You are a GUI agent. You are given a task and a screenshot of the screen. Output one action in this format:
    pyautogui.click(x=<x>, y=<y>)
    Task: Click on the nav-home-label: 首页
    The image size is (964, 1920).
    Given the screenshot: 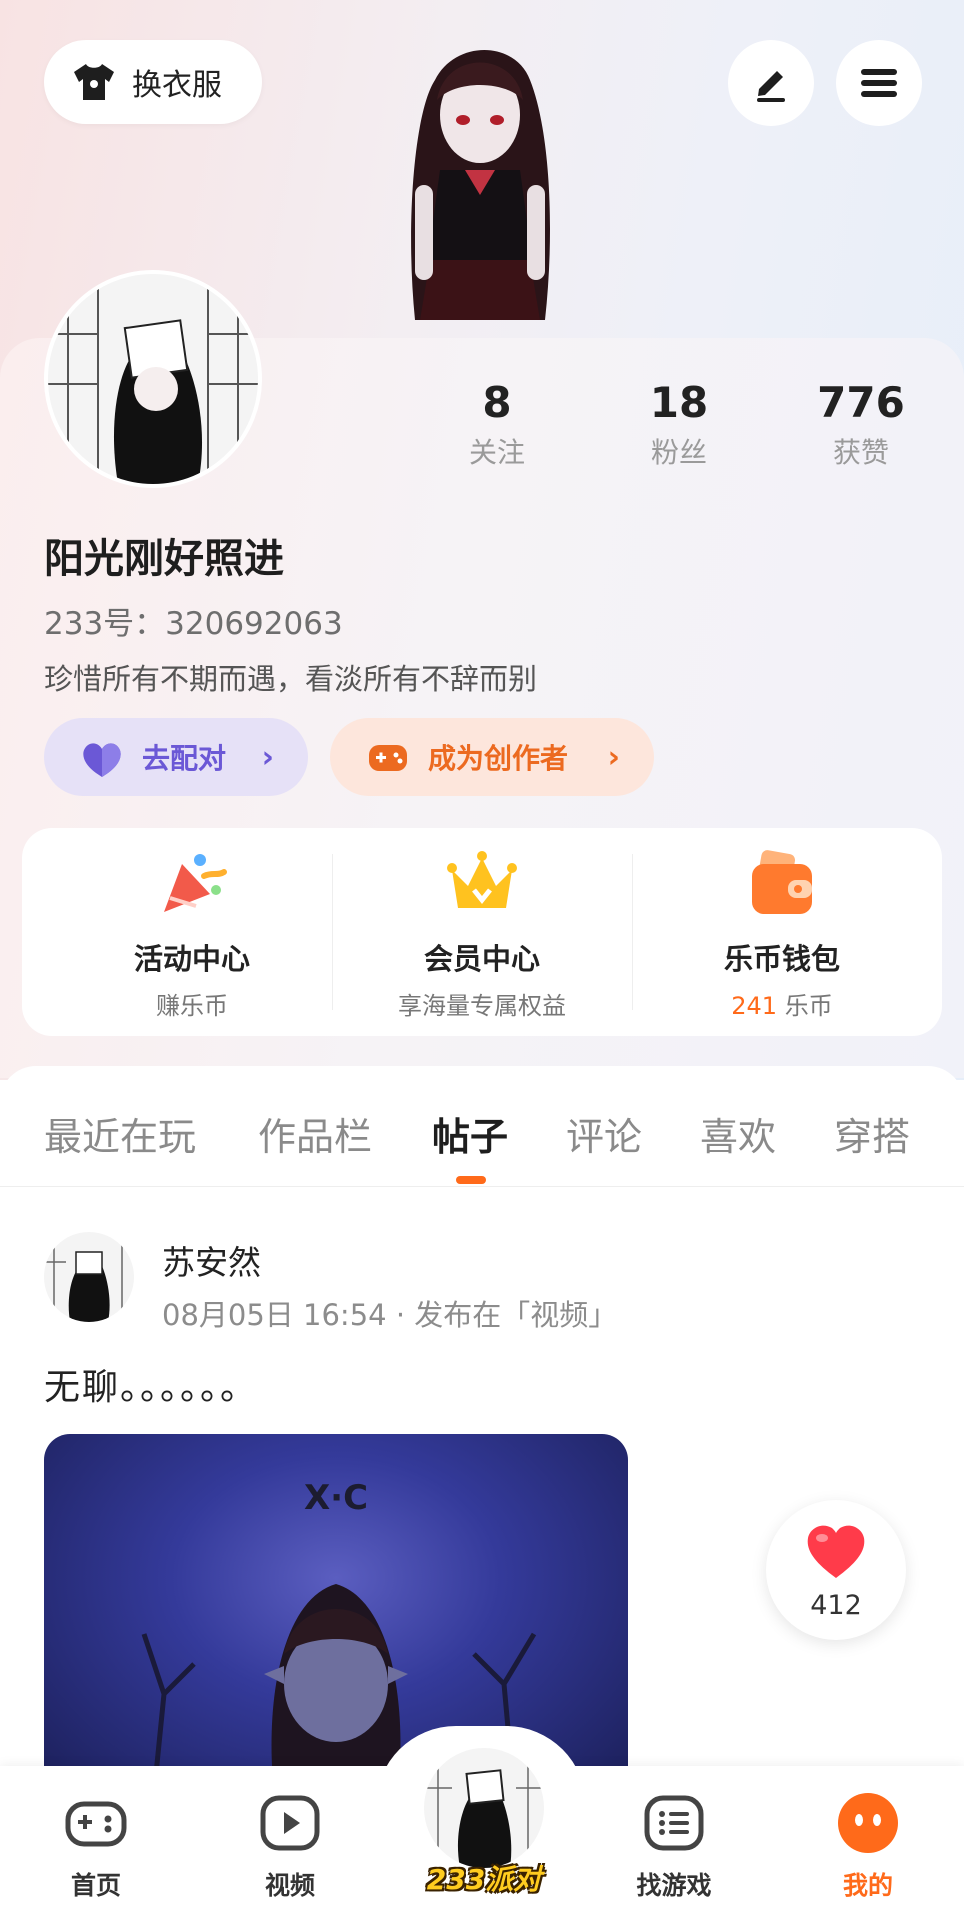 What is the action you would take?
    pyautogui.click(x=95, y=1885)
    